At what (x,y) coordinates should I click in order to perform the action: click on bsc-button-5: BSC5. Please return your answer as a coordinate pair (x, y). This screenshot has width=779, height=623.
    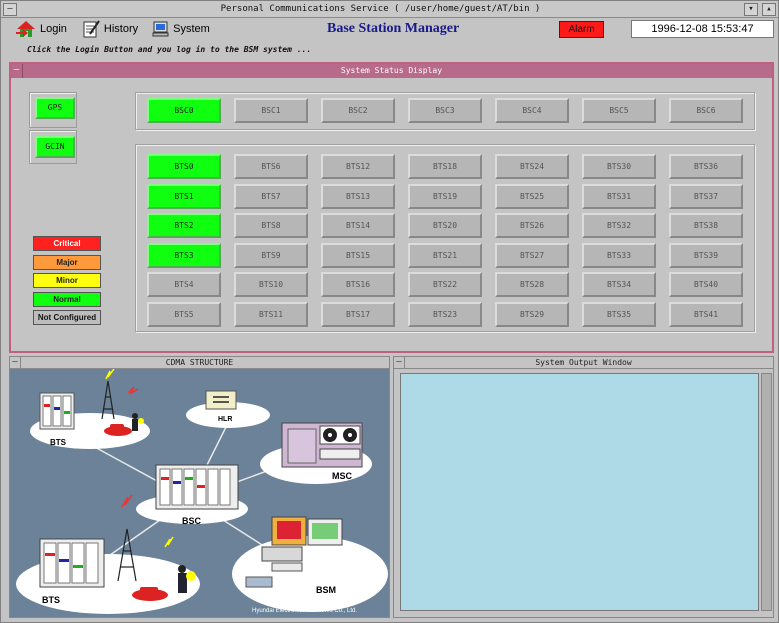
    Looking at the image, I should click on (619, 110).